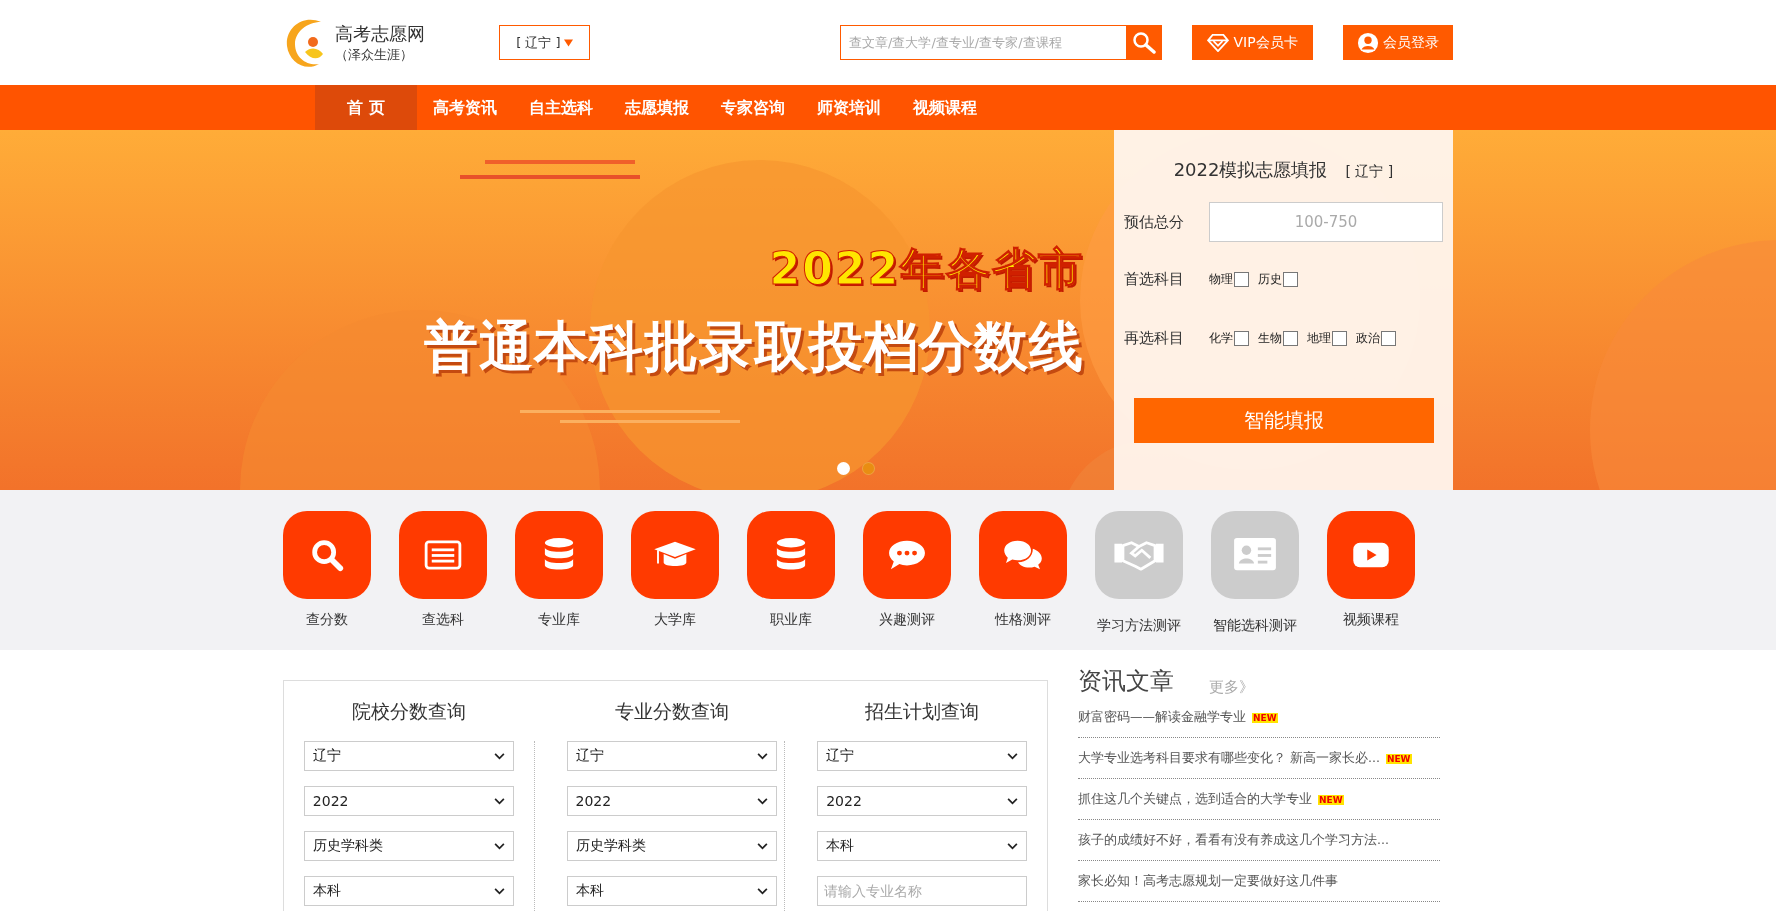 The height and width of the screenshot is (911, 1776). I want to click on logo-title: 高考志愿网, so click(380, 33).